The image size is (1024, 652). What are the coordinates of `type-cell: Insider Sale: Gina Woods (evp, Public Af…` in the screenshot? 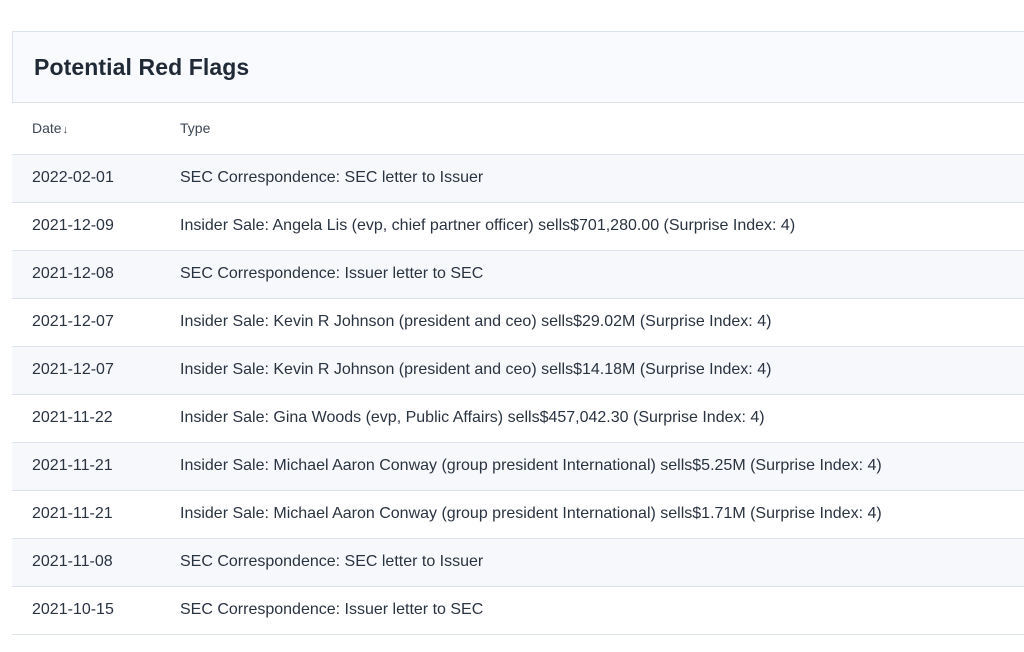 It's located at (592, 418).